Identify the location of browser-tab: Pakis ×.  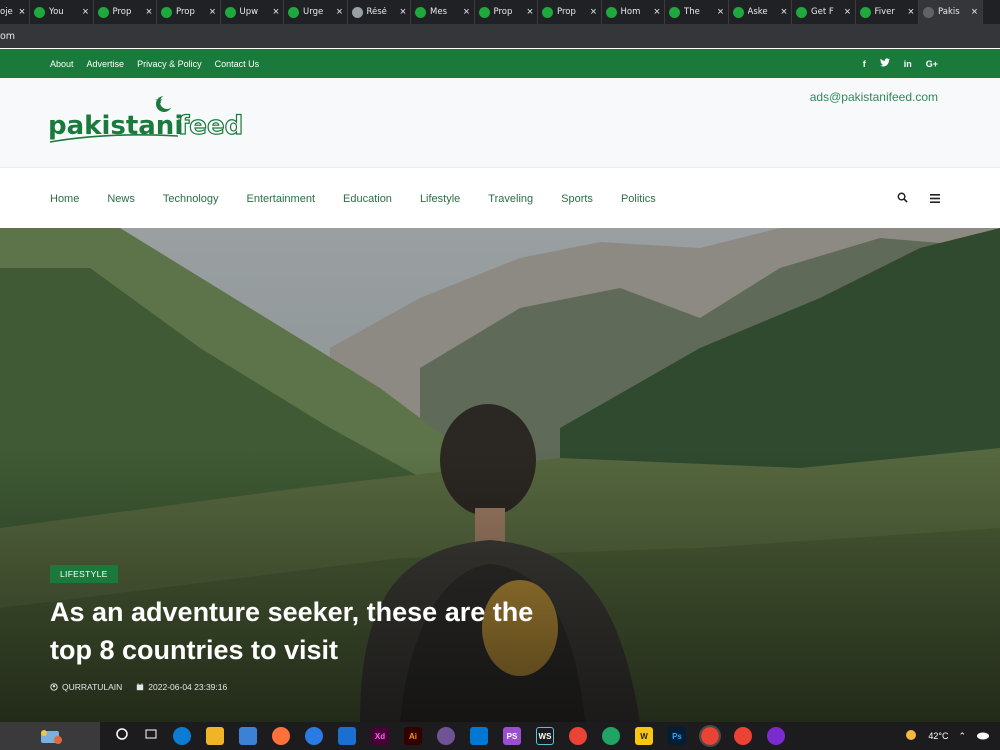
(951, 12).